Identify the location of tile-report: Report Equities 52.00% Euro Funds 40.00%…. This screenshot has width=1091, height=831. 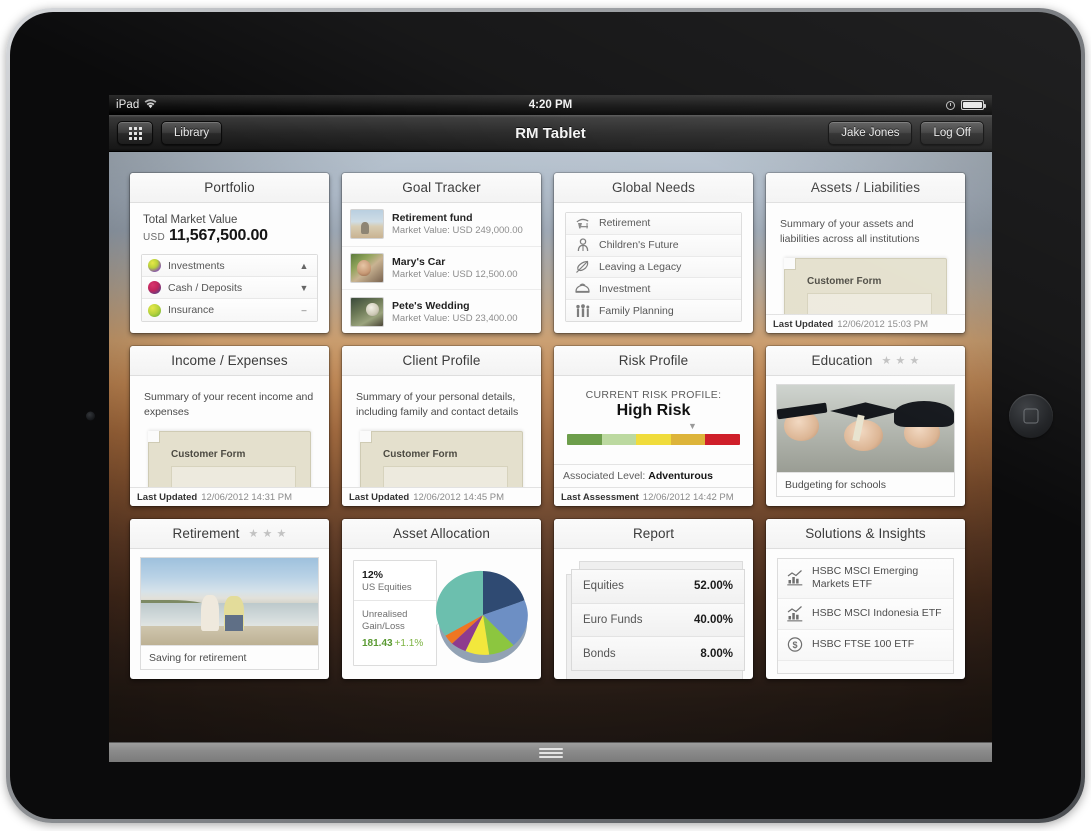
(653, 599).